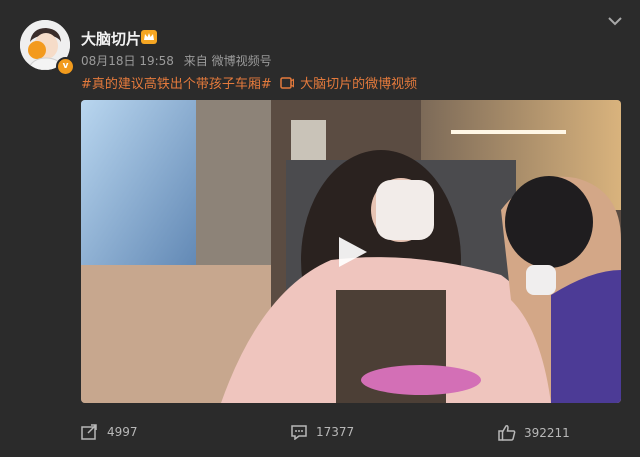  What do you see at coordinates (111, 38) in the screenshot?
I see `author-name: 大脑切片` at bounding box center [111, 38].